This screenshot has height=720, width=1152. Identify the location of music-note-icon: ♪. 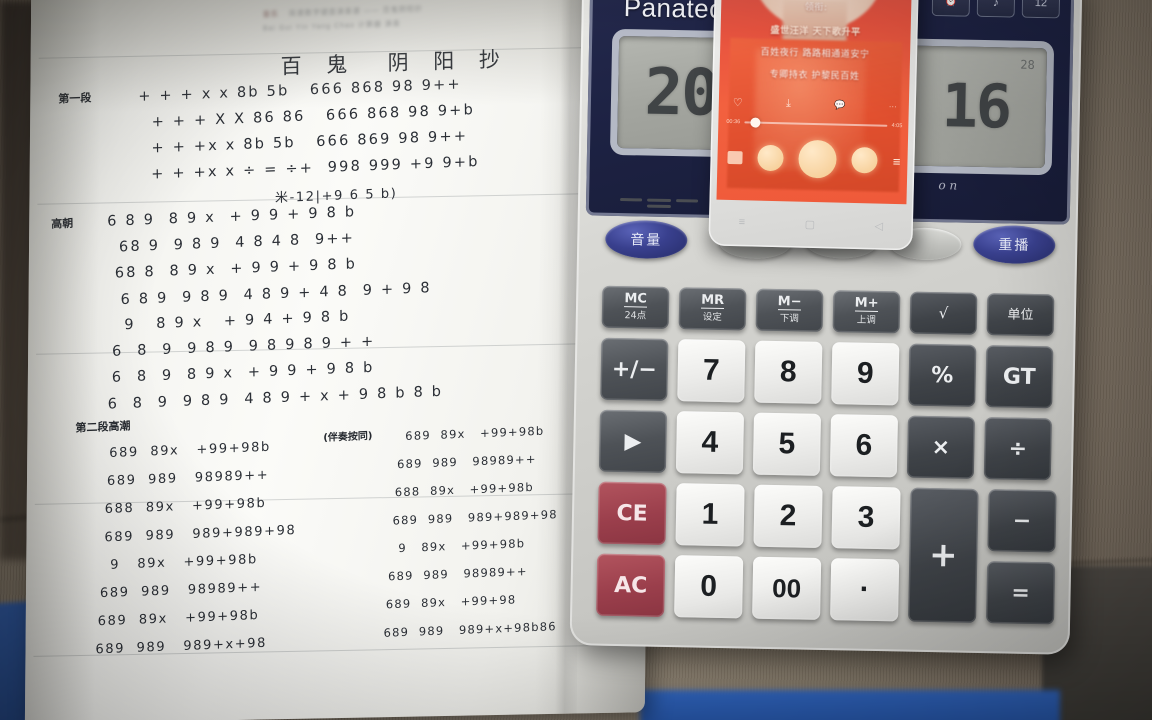
(996, 5).